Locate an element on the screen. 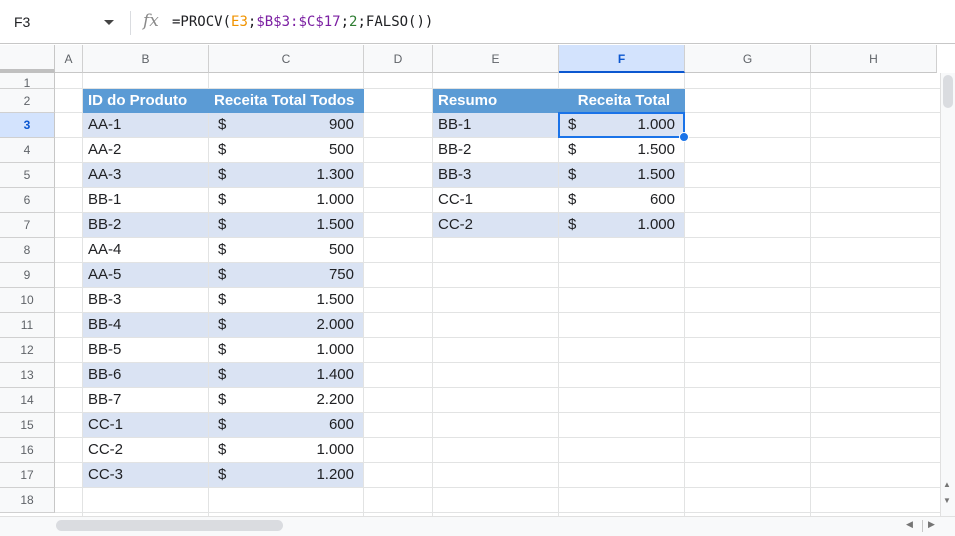 This screenshot has width=955, height=536. vertical-scroll-thumb is located at coordinates (948, 91).